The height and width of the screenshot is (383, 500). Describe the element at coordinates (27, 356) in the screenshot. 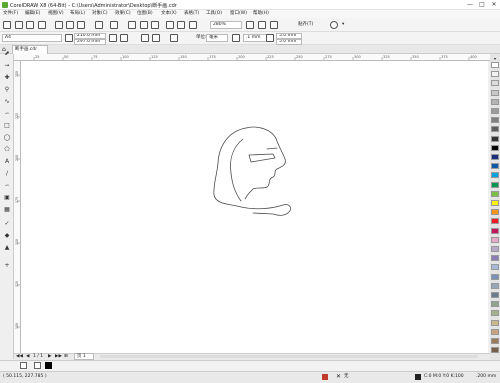

I see `prev-page-icon: ◀` at that location.